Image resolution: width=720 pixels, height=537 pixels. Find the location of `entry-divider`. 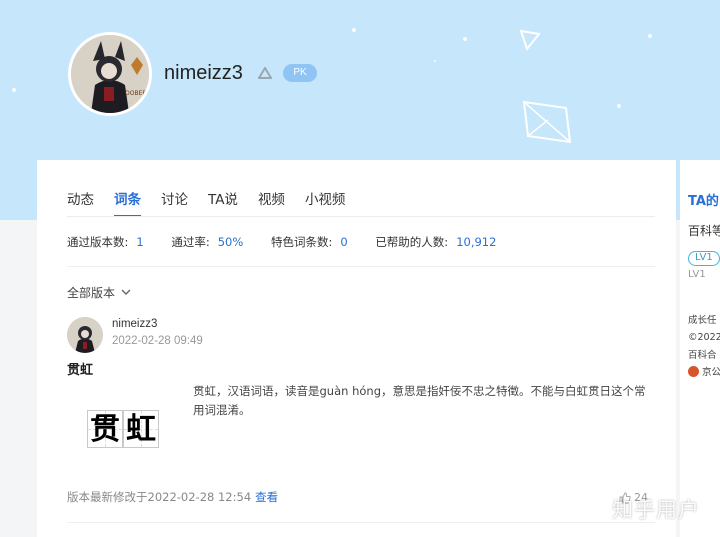

entry-divider is located at coordinates (361, 522).